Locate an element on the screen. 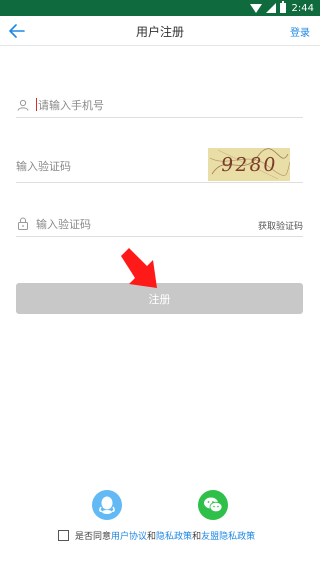 The height and width of the screenshot is (569, 320). battery-icon is located at coordinates (282, 7).